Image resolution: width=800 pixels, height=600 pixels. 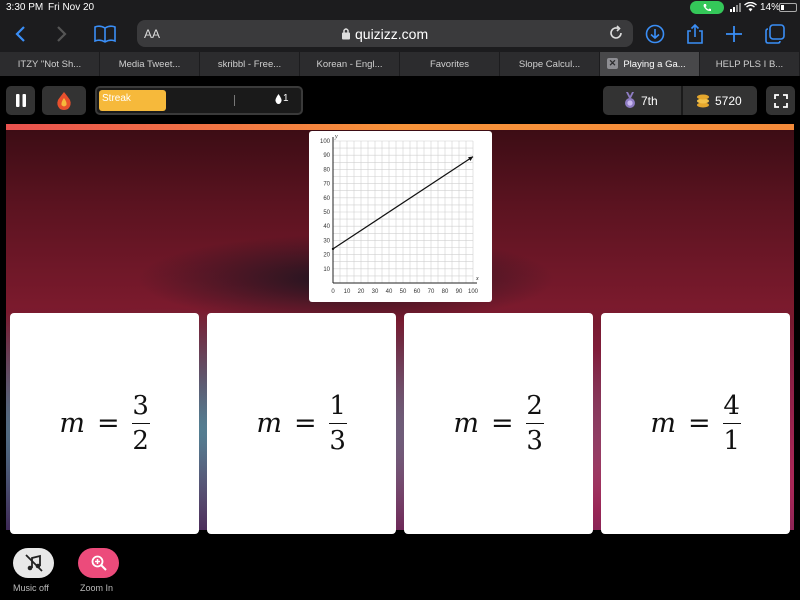 I want to click on powerup-button, so click(x=64, y=100).